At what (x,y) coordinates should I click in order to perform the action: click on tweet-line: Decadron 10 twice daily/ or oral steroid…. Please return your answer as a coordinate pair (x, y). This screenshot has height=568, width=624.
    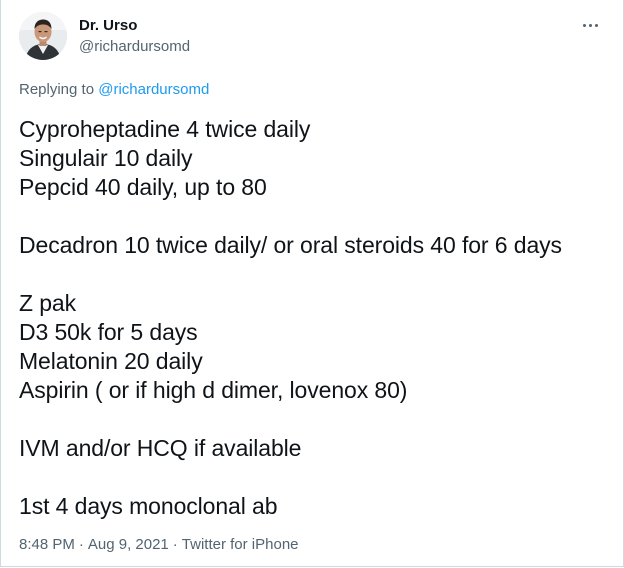
    Looking at the image, I should click on (290, 245).